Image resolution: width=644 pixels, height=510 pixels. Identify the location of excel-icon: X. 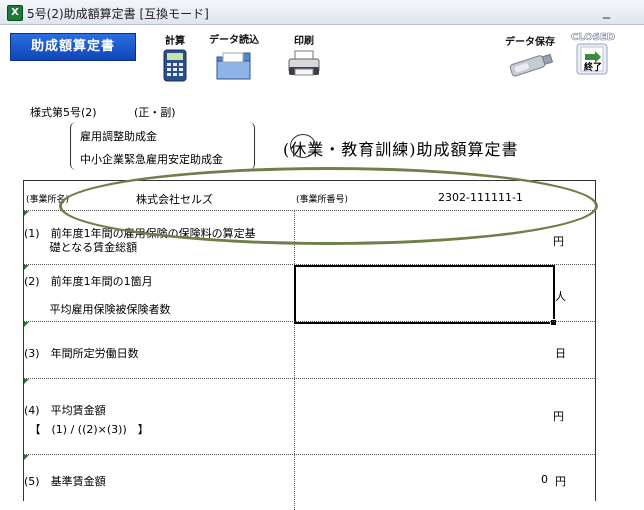
(15, 13).